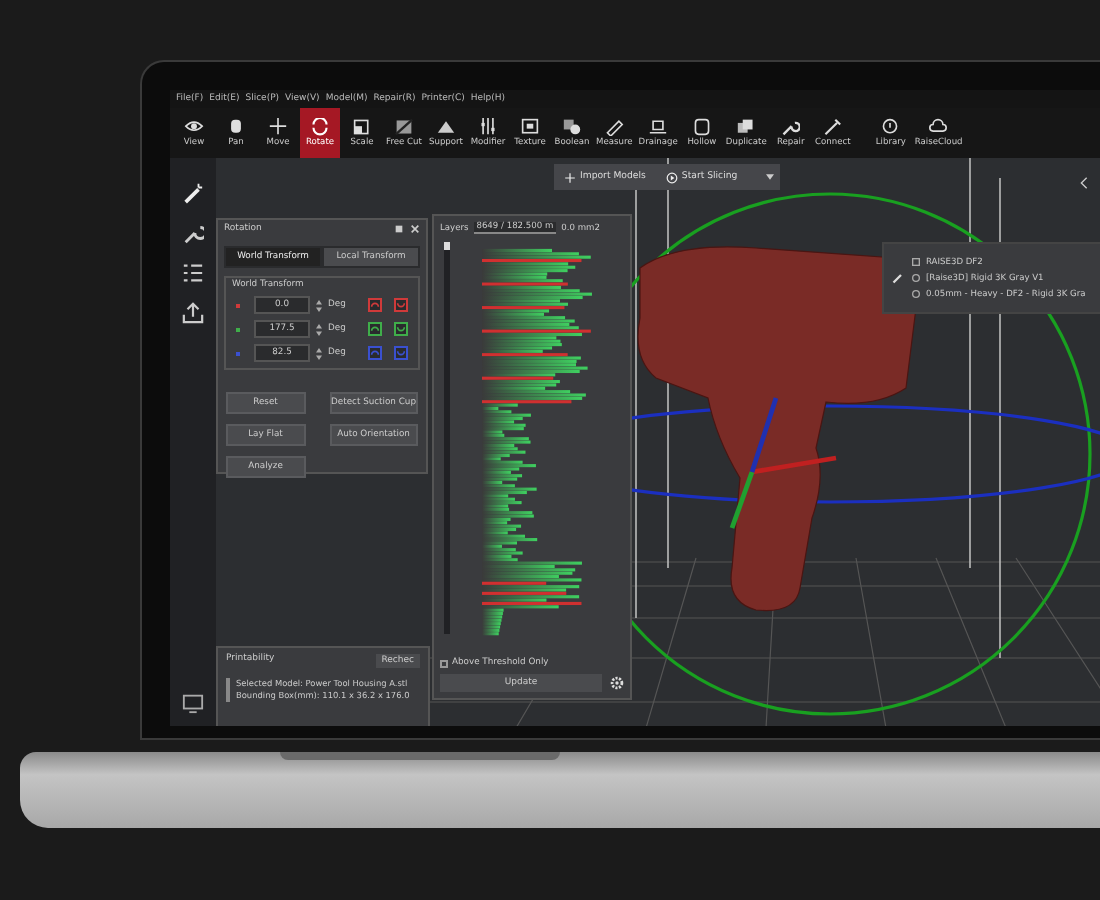 The height and width of the screenshot is (900, 1100). I want to click on play-icon, so click(671, 177).